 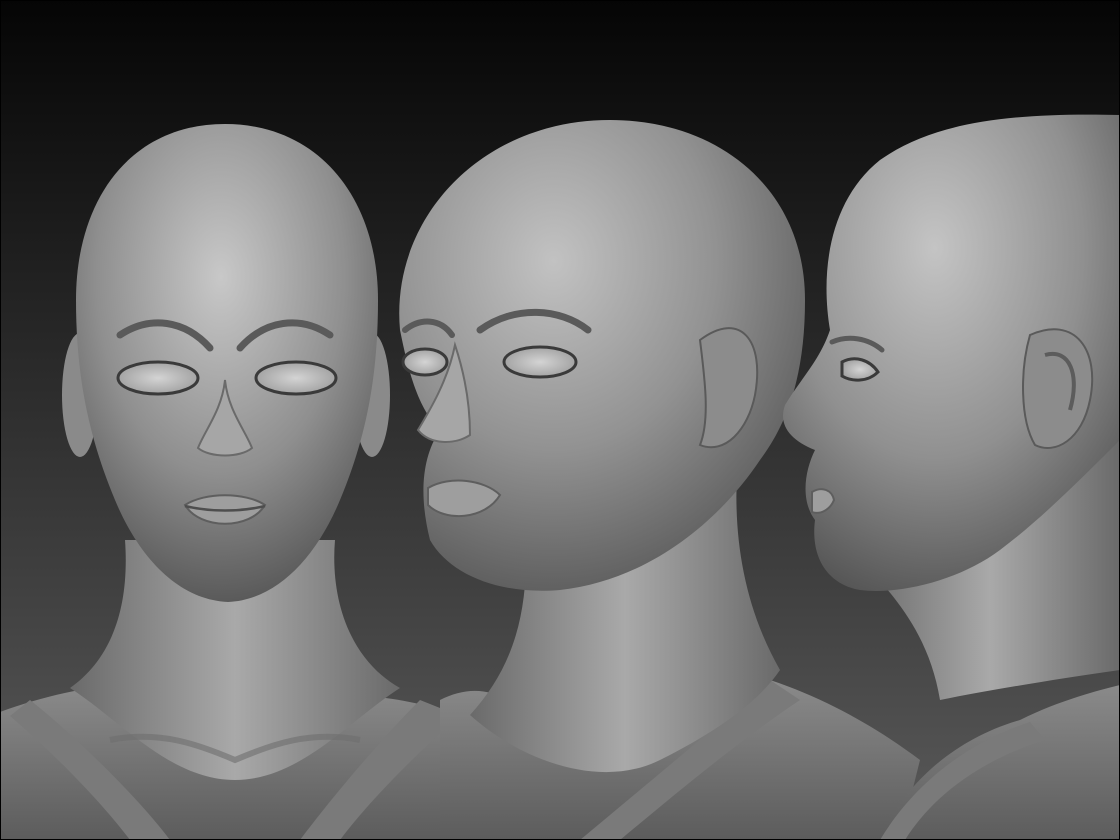 What do you see at coordinates (158, 378) in the screenshot?
I see `front-eye-left` at bounding box center [158, 378].